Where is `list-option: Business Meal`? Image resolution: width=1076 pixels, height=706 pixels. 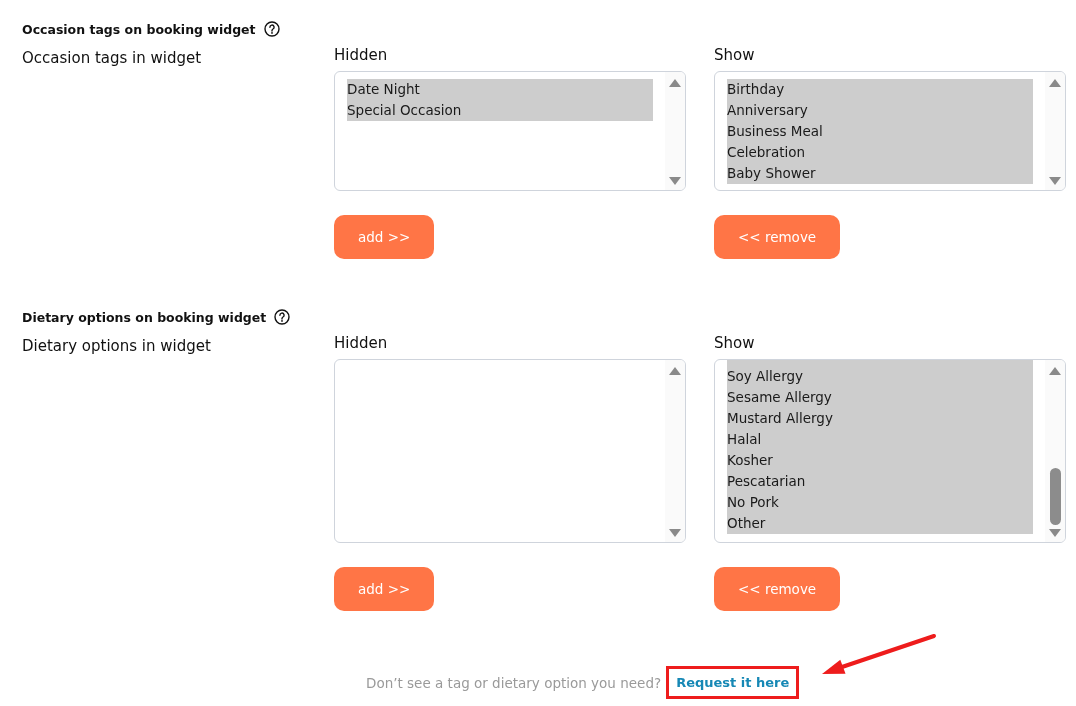
list-option: Business Meal is located at coordinates (880, 131).